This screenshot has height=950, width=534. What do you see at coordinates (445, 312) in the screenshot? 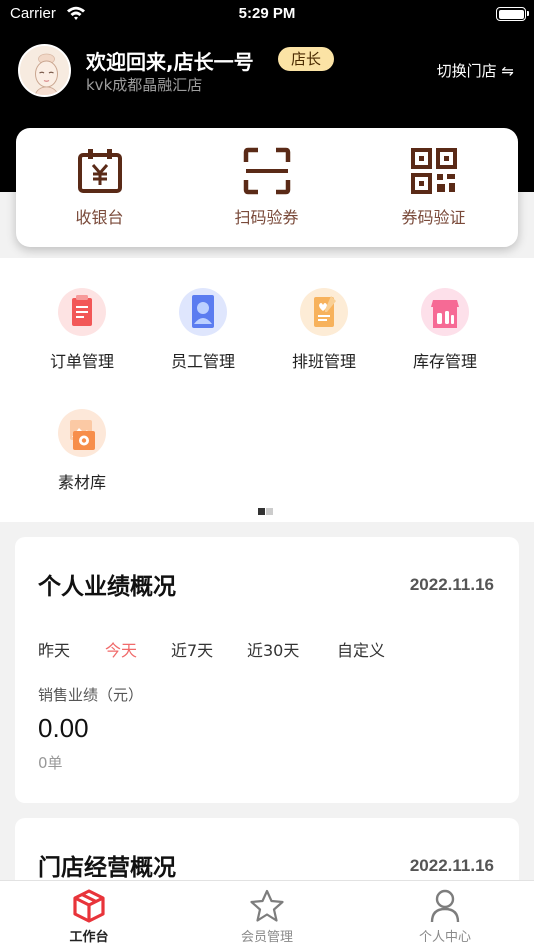
I see `inventory-icon` at bounding box center [445, 312].